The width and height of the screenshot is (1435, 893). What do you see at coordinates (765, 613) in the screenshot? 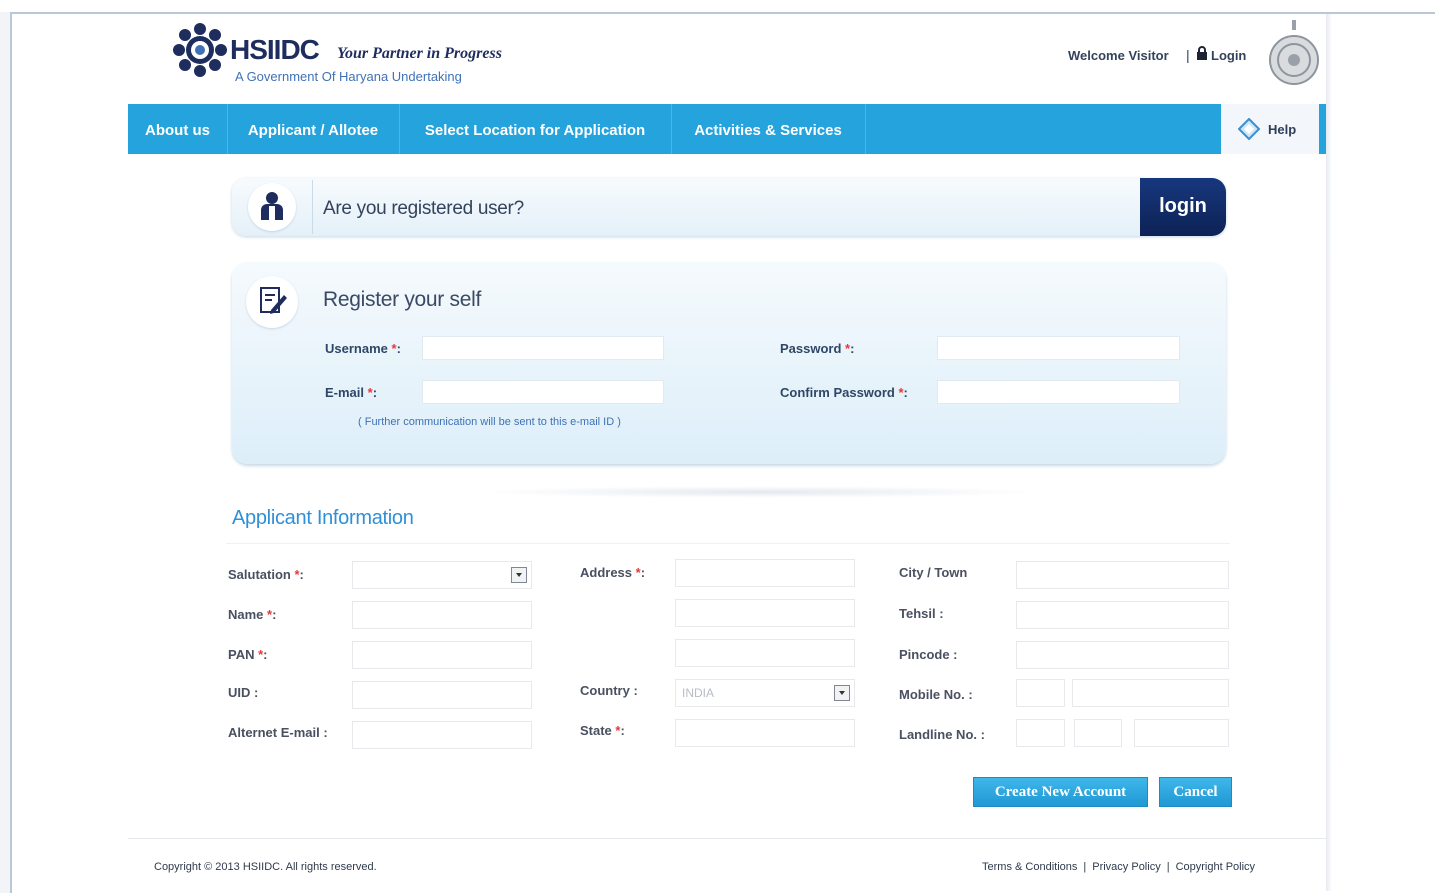
I see `address-line2-input` at bounding box center [765, 613].